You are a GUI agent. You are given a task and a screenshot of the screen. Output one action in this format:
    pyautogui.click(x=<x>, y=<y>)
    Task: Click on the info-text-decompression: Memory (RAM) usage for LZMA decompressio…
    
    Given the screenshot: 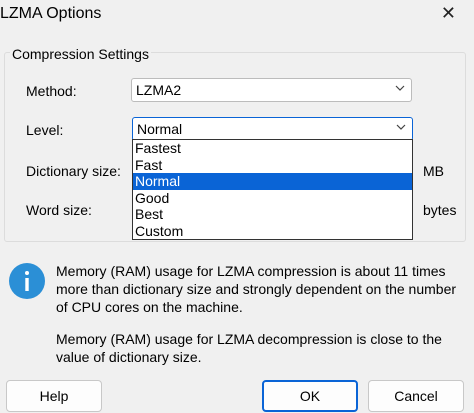 What is the action you would take?
    pyautogui.click(x=249, y=348)
    